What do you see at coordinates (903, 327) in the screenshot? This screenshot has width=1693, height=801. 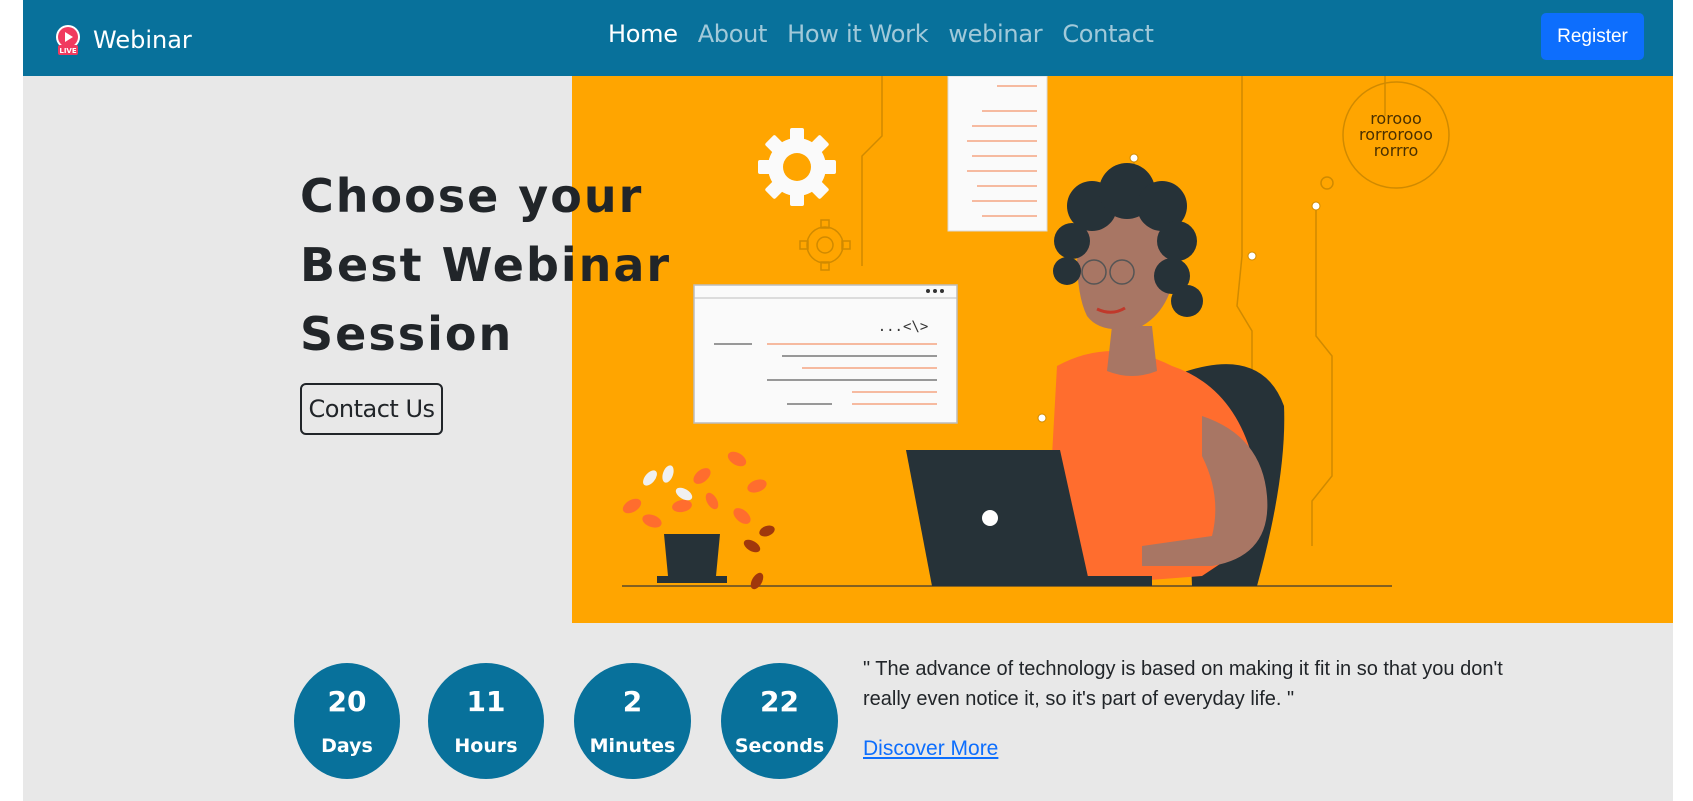 I see `code-tag: ...<\>` at bounding box center [903, 327].